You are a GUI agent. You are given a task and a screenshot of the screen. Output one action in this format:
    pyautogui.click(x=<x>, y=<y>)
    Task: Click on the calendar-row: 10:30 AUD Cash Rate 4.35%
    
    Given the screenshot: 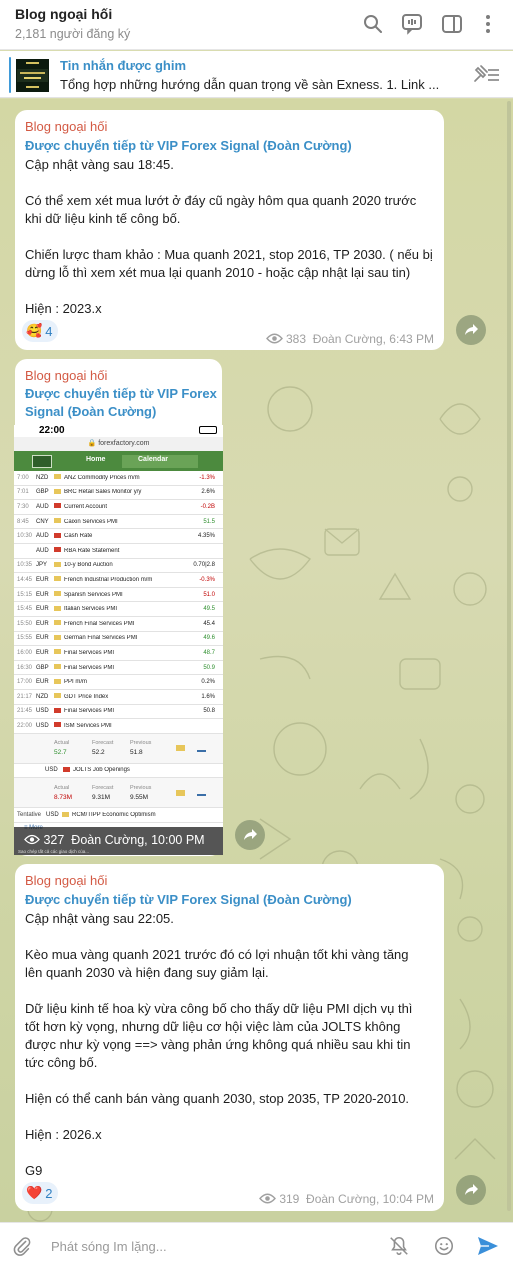 What is the action you would take?
    pyautogui.click(x=118, y=536)
    